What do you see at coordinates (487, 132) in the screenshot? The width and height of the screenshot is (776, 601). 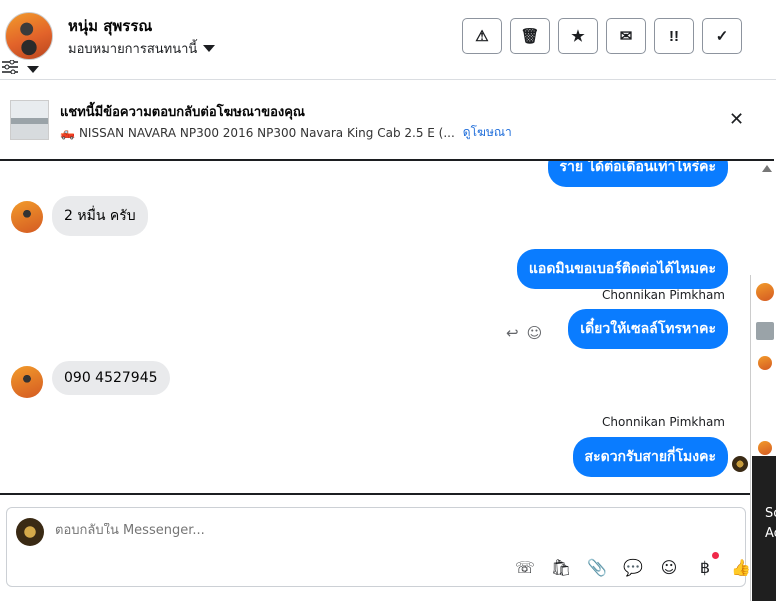 I see `view-ad-link: ดูโฆษณา` at bounding box center [487, 132].